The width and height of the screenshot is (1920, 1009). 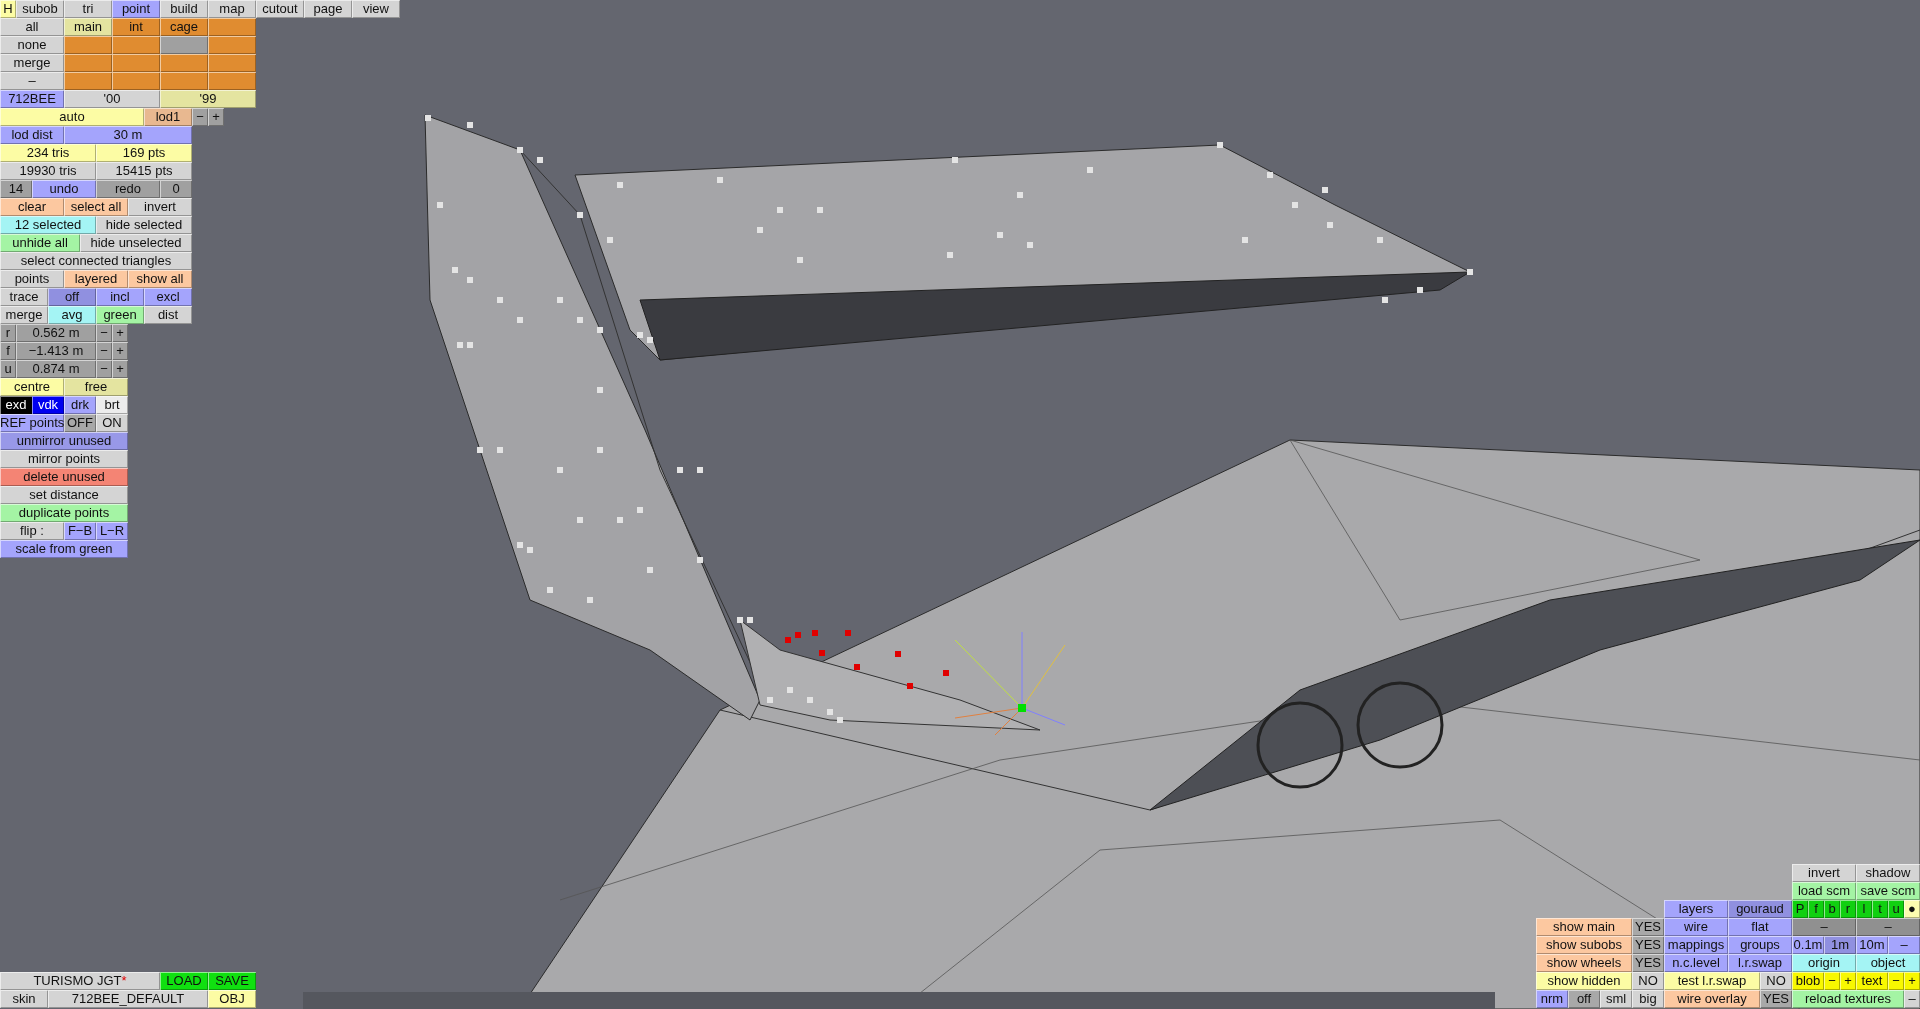 What do you see at coordinates (144, 153) in the screenshot?
I see `panel-button: 169 pts` at bounding box center [144, 153].